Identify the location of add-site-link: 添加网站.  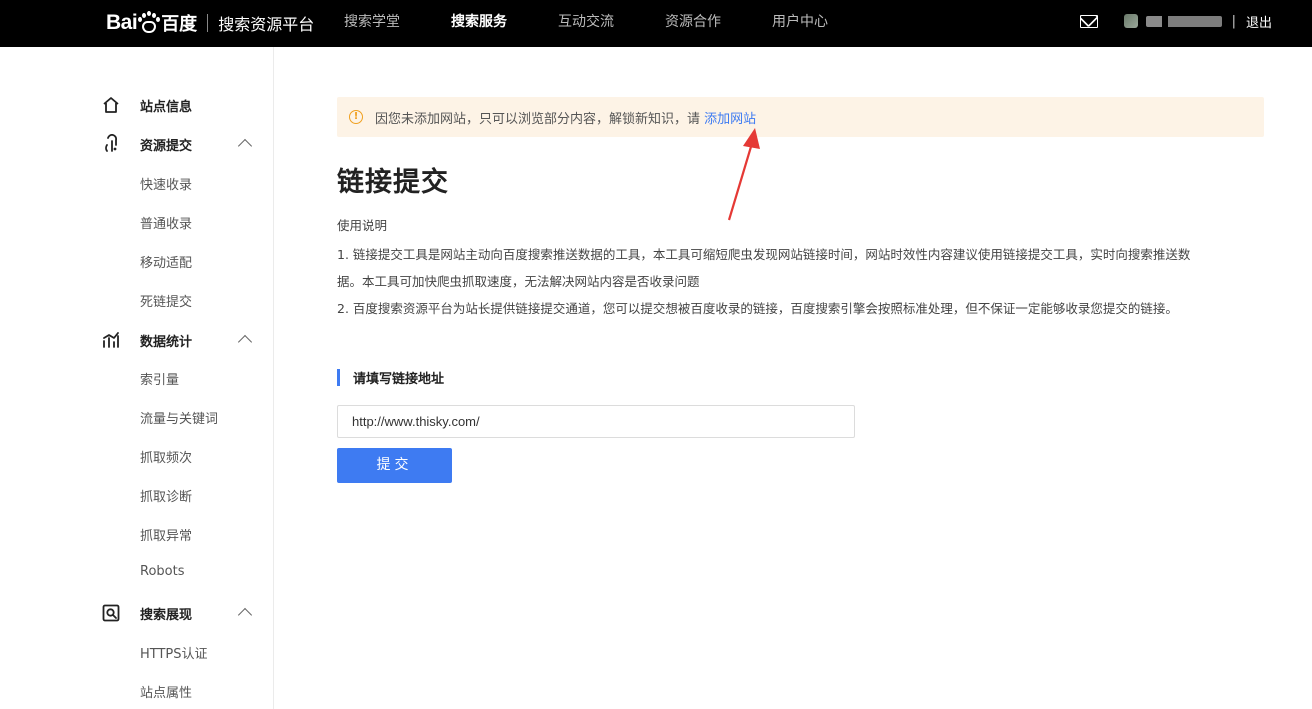
(730, 119).